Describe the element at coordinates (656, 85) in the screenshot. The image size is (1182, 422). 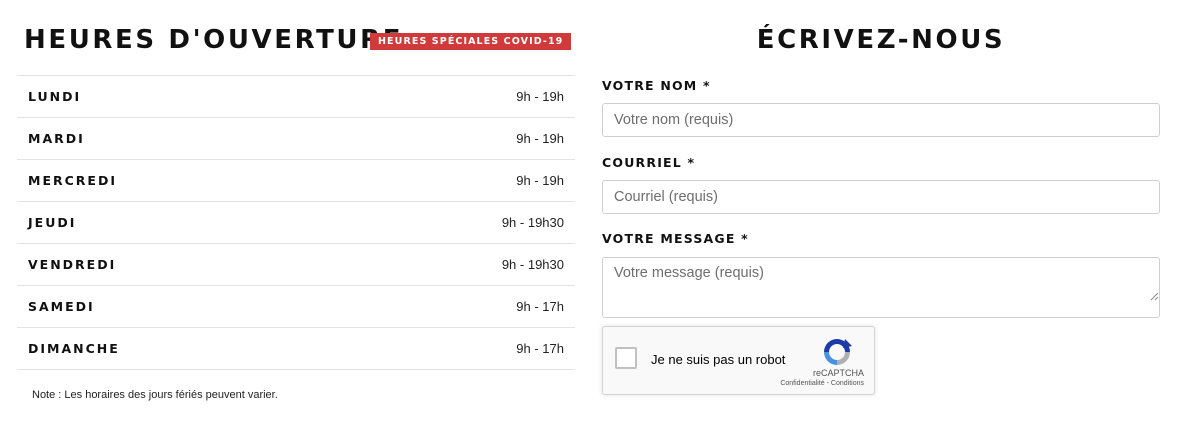
I see `name-label: VOTRE NOM *` at that location.